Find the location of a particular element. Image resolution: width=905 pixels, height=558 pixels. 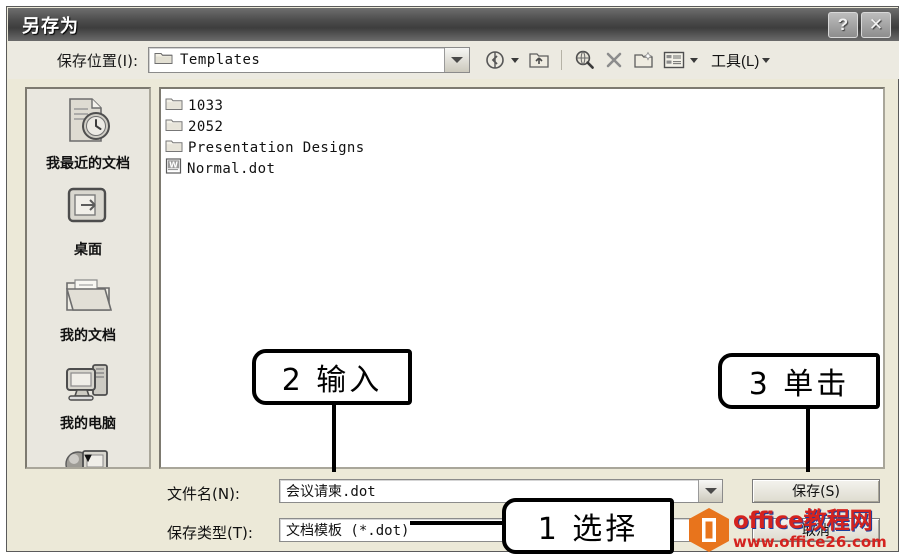

file-name: Presentation Designs is located at coordinates (276, 147).